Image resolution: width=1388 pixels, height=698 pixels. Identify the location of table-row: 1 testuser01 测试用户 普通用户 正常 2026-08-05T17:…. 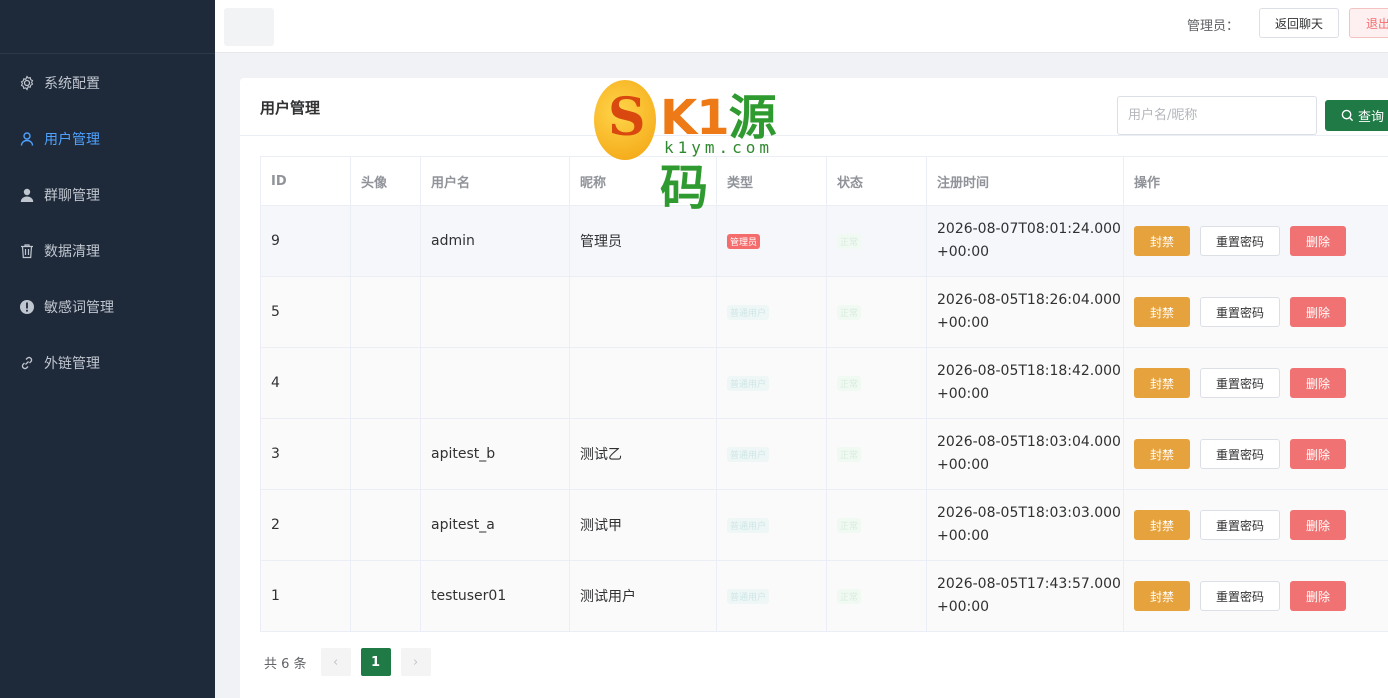
(824, 596).